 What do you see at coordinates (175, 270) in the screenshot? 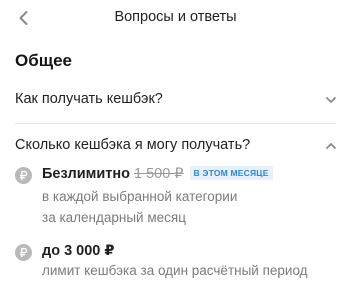
I see `description-line: лимит кешбэка за один расчётный период` at bounding box center [175, 270].